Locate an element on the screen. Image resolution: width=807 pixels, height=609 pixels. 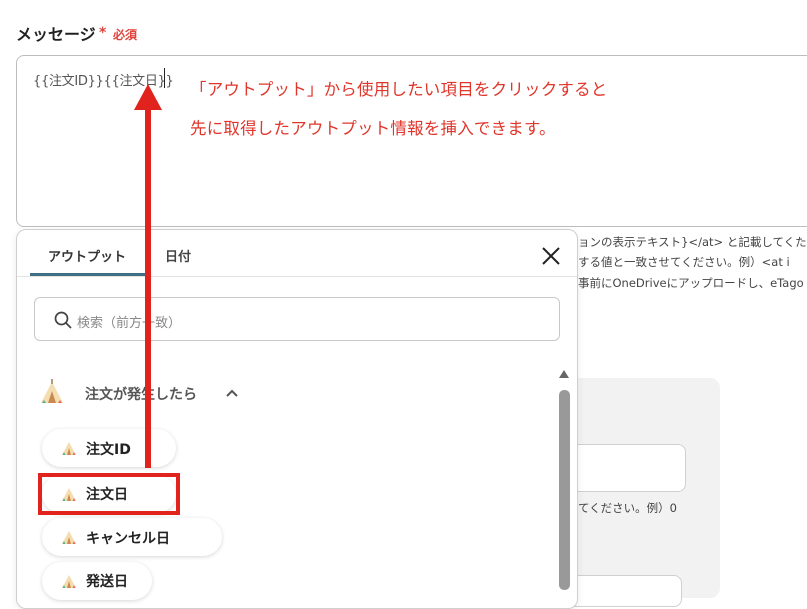
annotation-line-1: 「アウトプット」から使用したい項目をクリックすると is located at coordinates (399, 89).